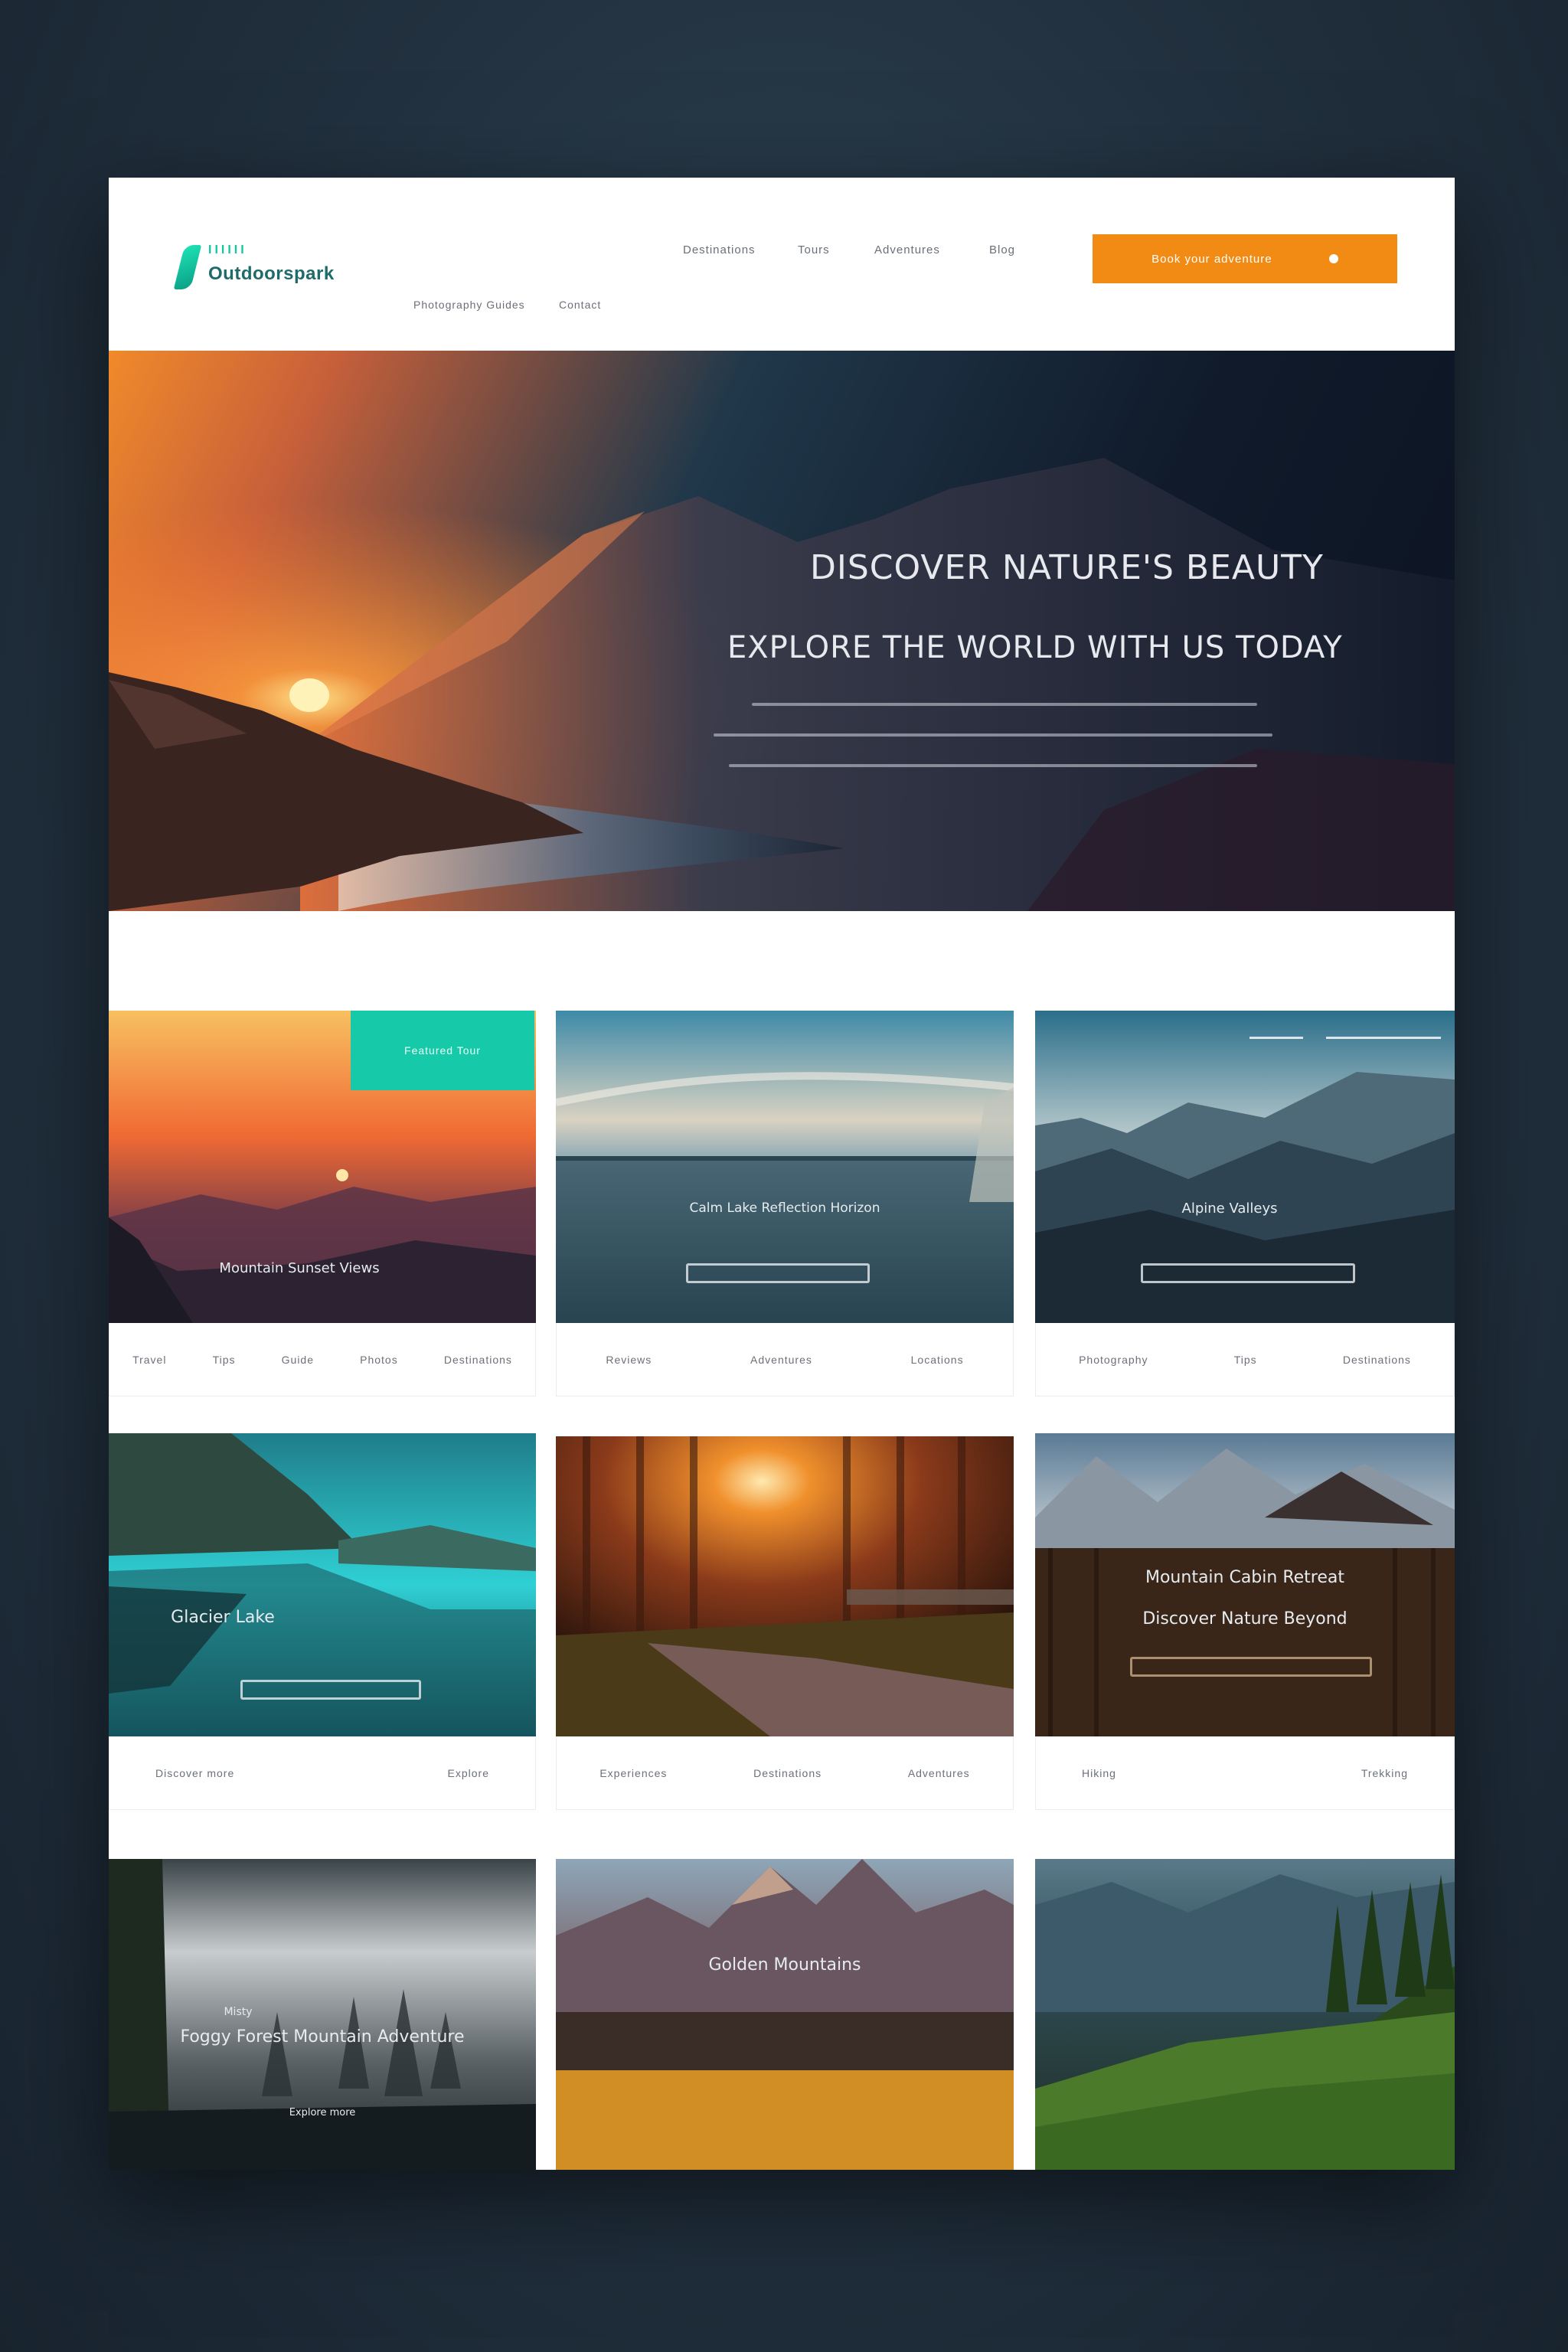  What do you see at coordinates (629, 1360) in the screenshot?
I see `meta-tag: Reviews` at bounding box center [629, 1360].